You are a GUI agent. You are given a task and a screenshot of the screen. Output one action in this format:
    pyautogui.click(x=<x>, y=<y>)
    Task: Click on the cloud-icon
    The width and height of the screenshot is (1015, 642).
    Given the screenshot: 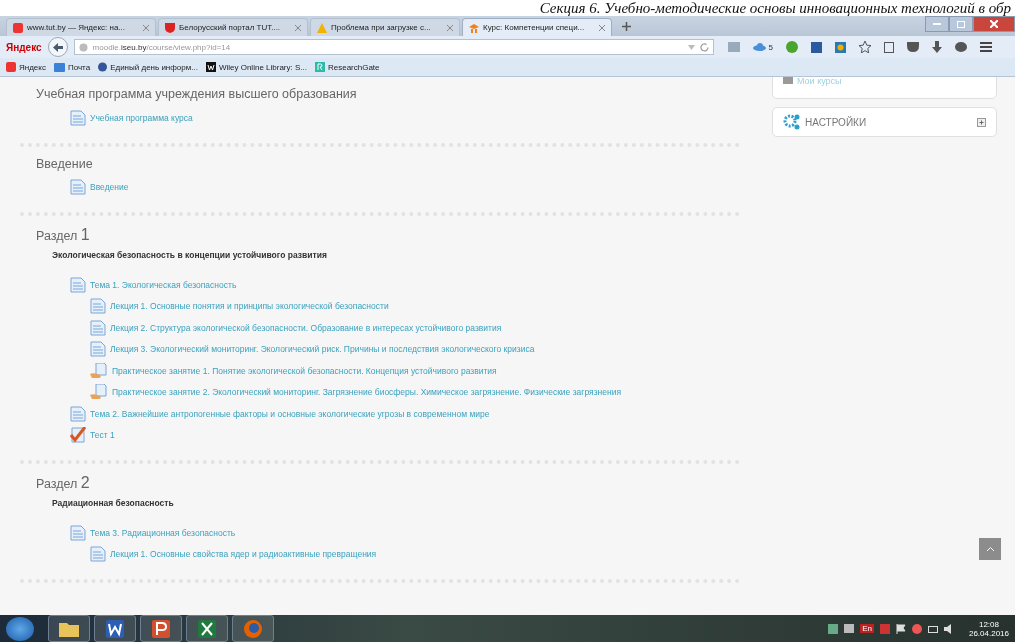 What is the action you would take?
    pyautogui.click(x=759, y=47)
    